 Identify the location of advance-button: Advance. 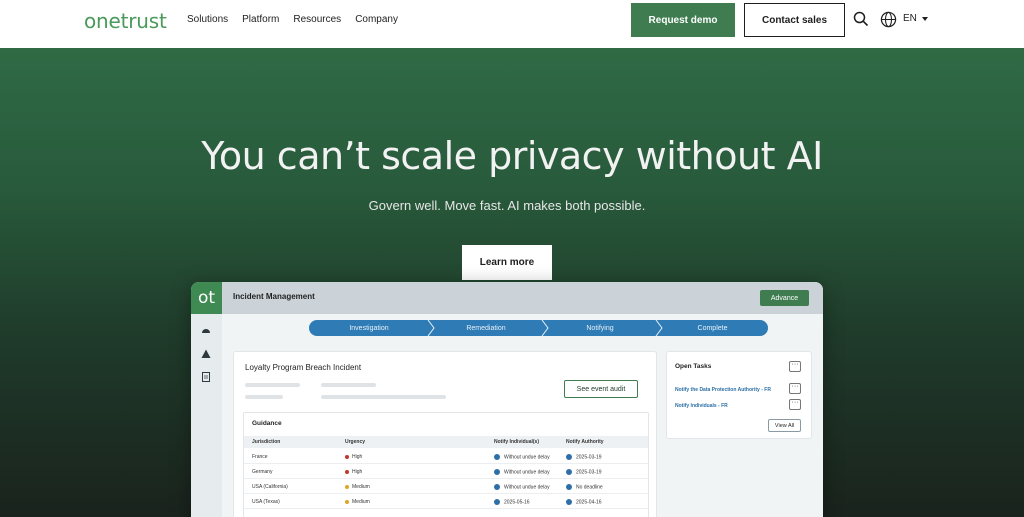
(784, 298).